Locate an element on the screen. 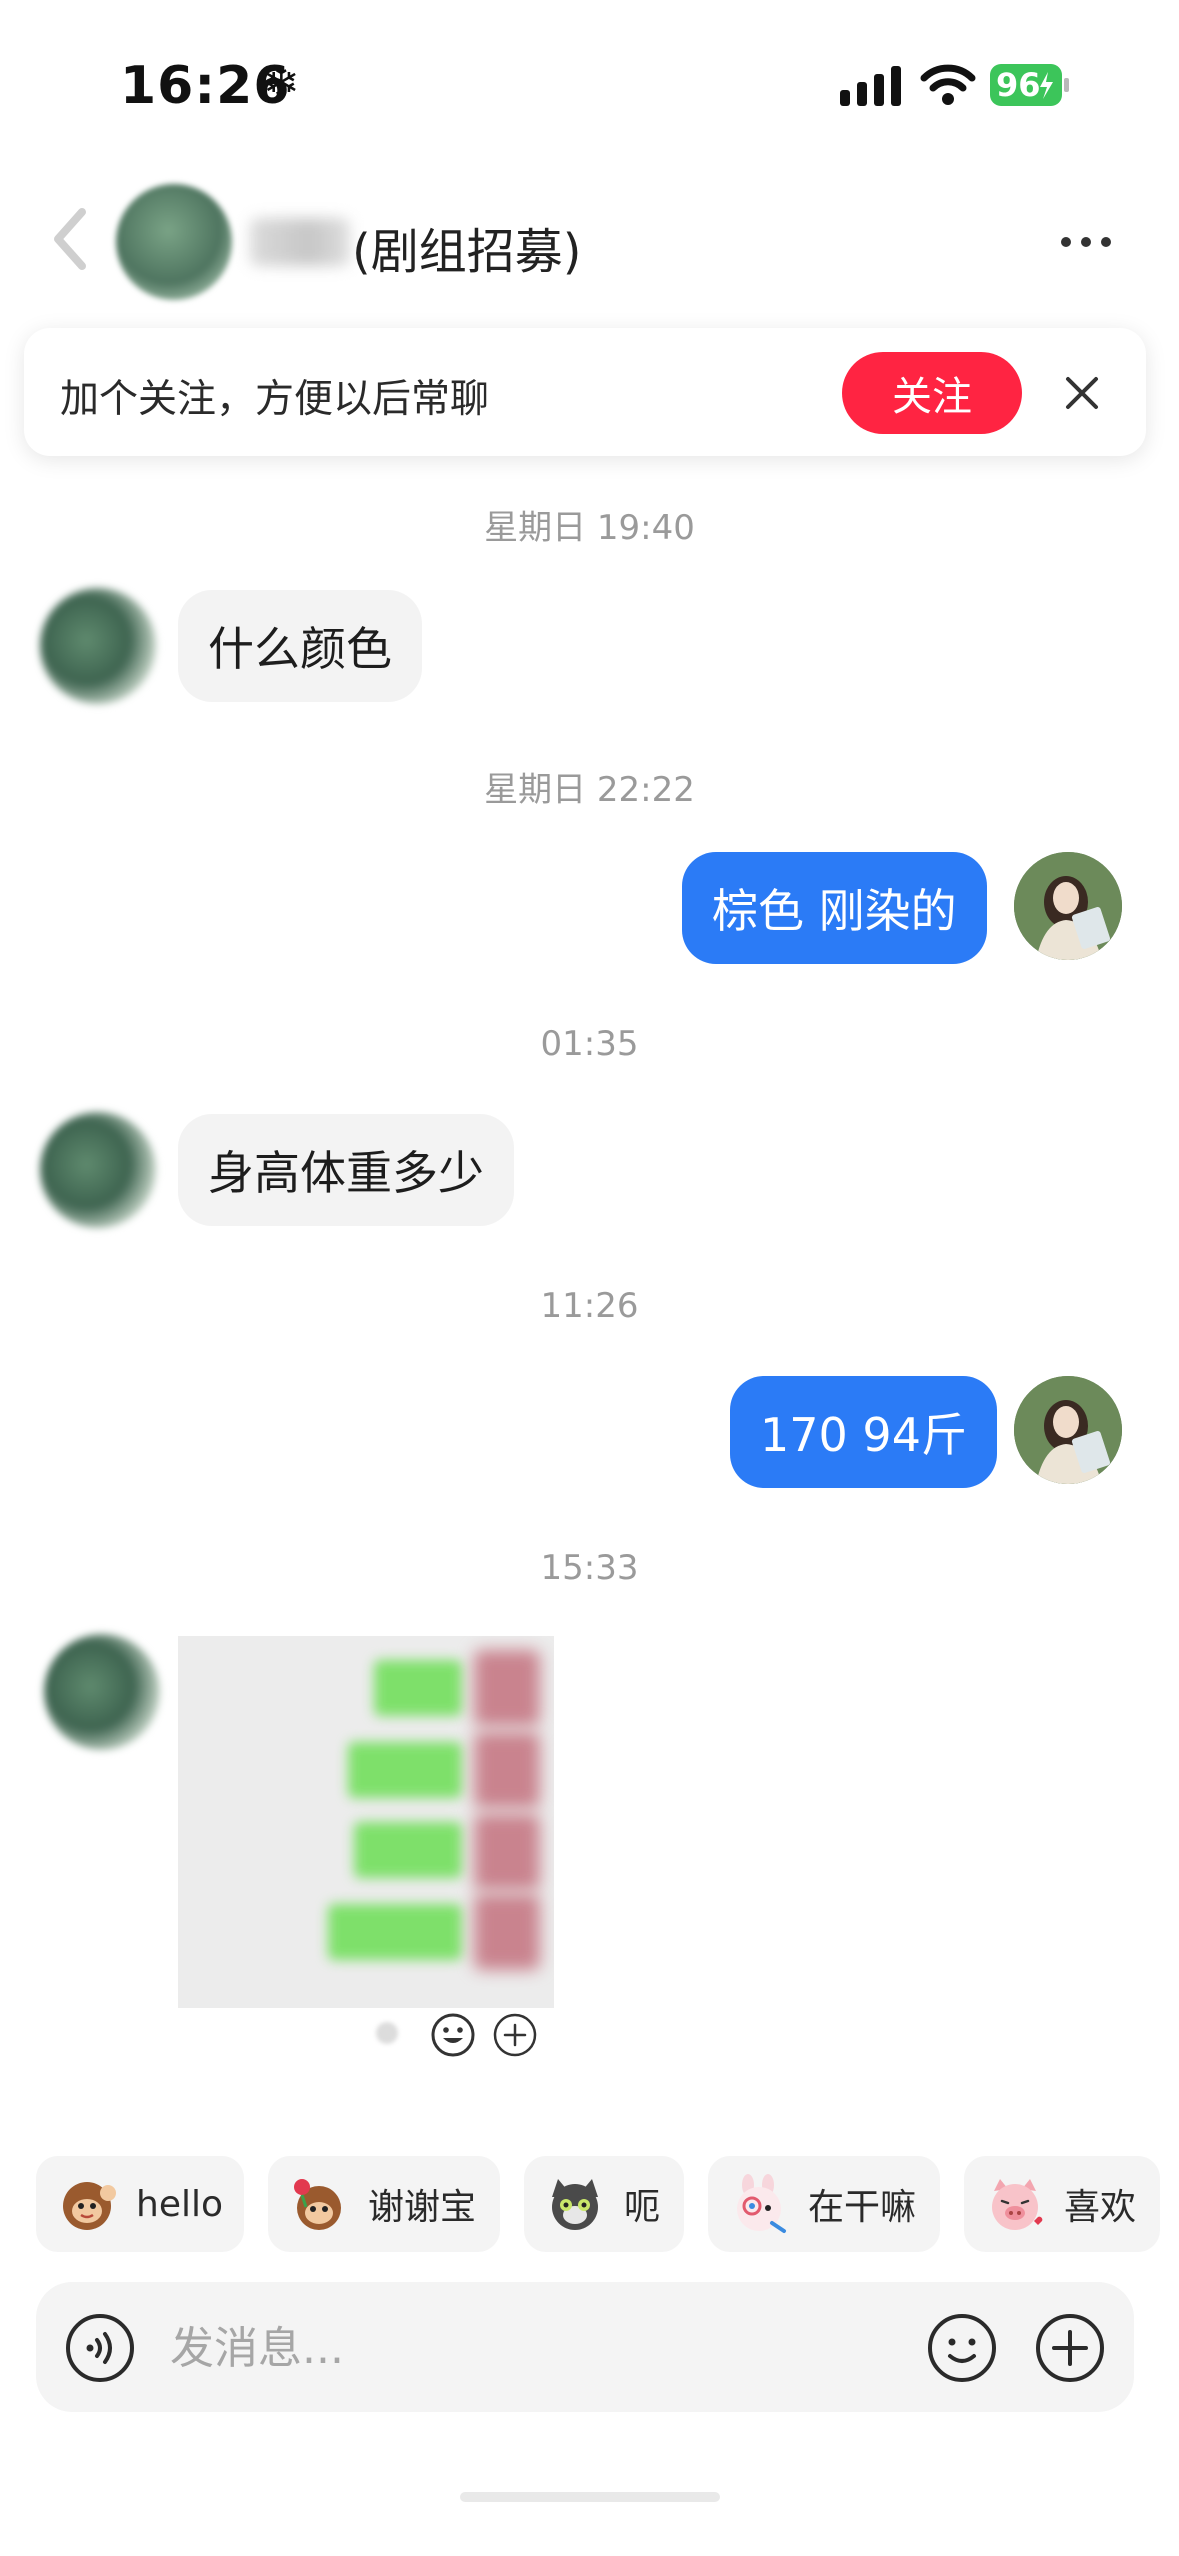 This screenshot has height=2556, width=1179. quick-reply-label: 呃 is located at coordinates (642, 2207).